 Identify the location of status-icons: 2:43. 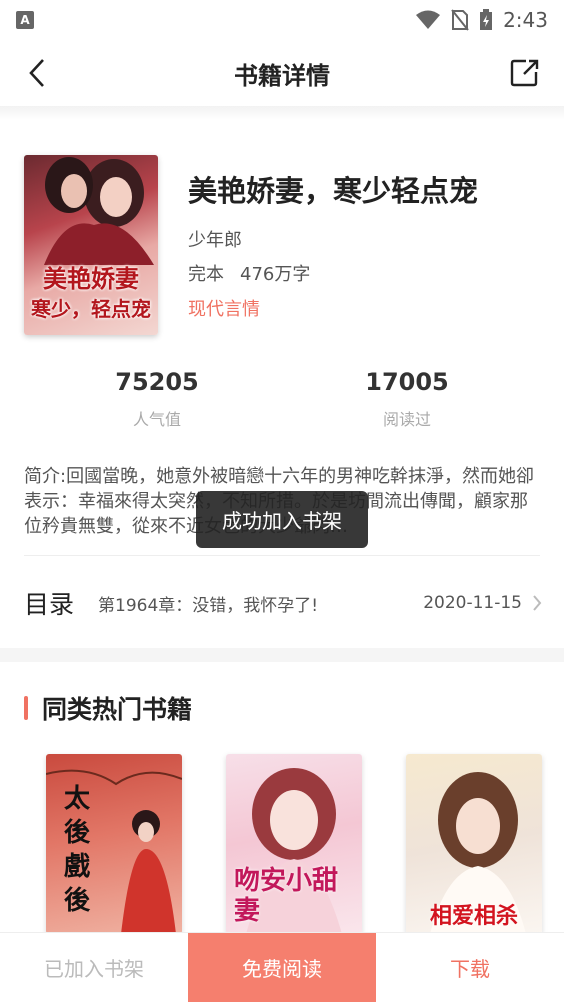
(481, 20).